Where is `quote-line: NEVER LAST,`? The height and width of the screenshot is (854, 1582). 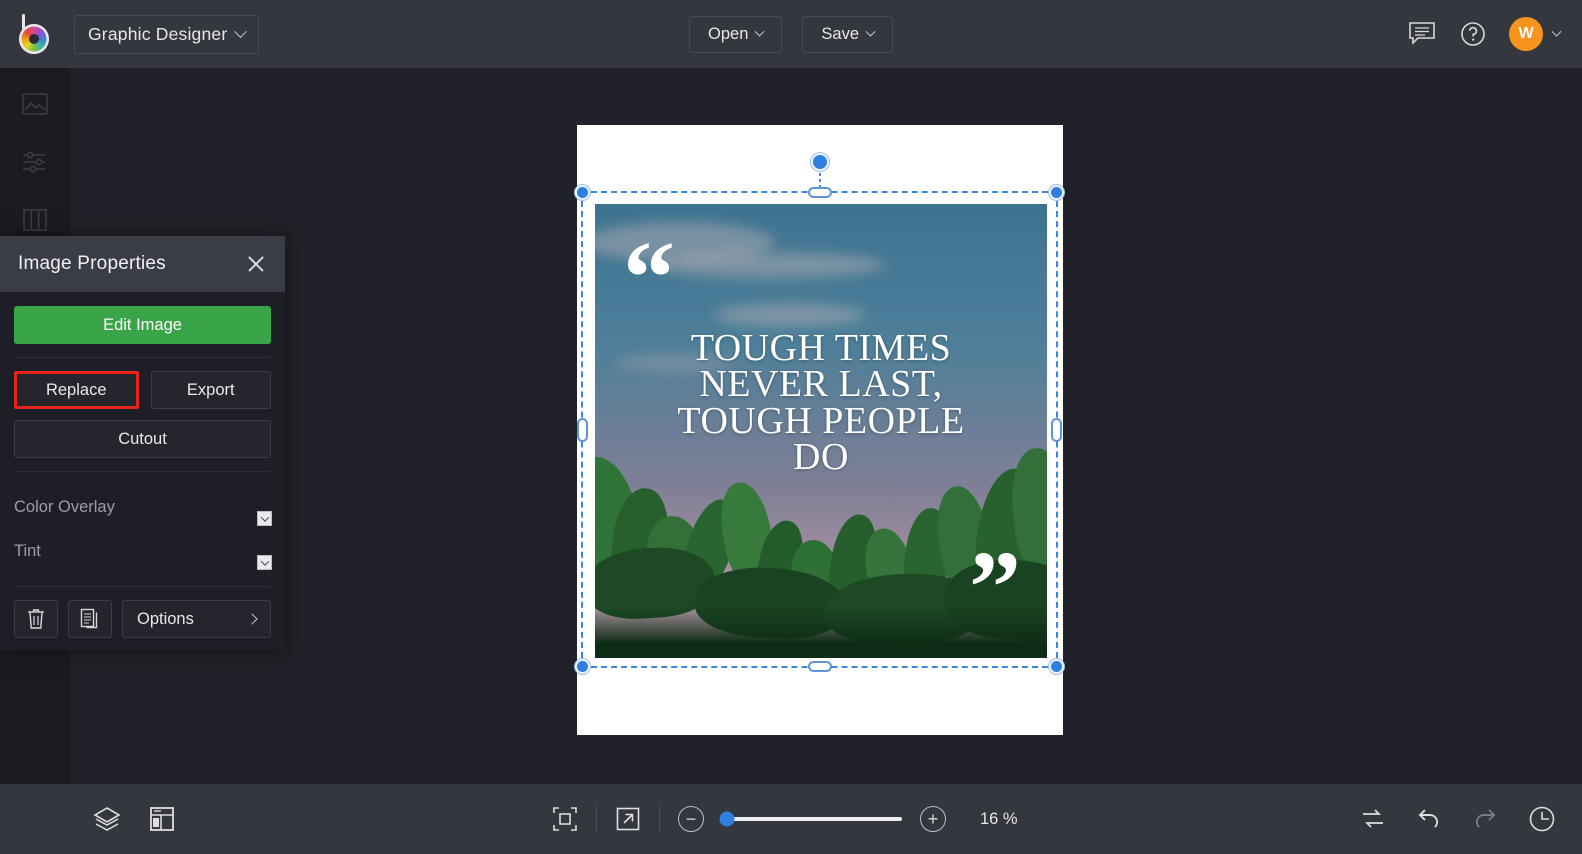
quote-line: NEVER LAST, is located at coordinates (821, 384).